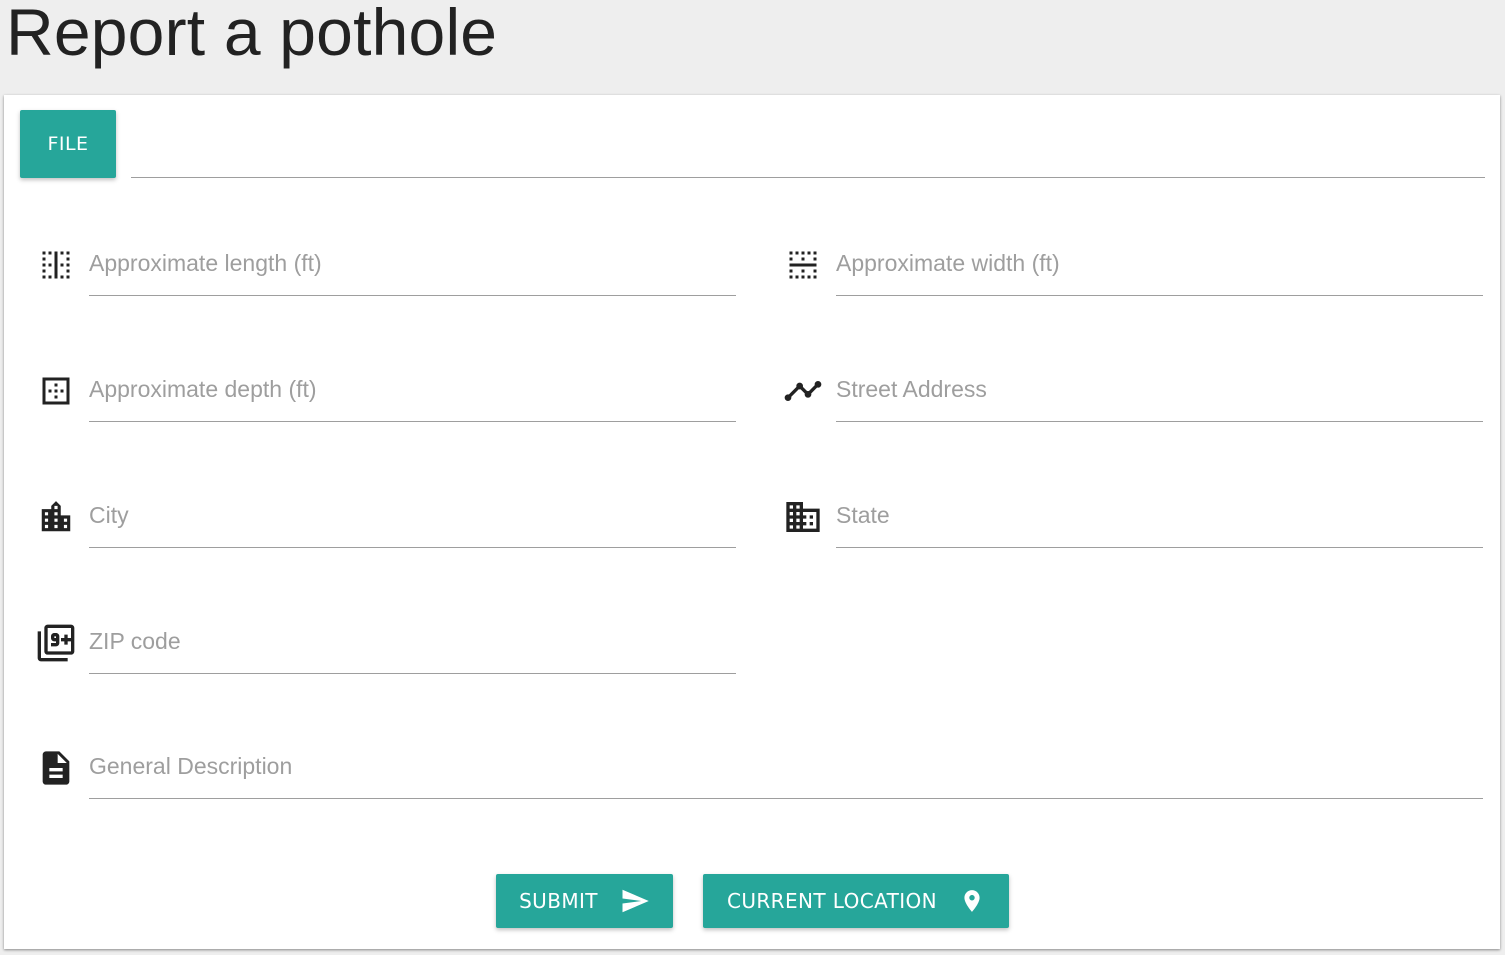 The image size is (1505, 955). I want to click on street-field: Street Address, so click(1133, 401).